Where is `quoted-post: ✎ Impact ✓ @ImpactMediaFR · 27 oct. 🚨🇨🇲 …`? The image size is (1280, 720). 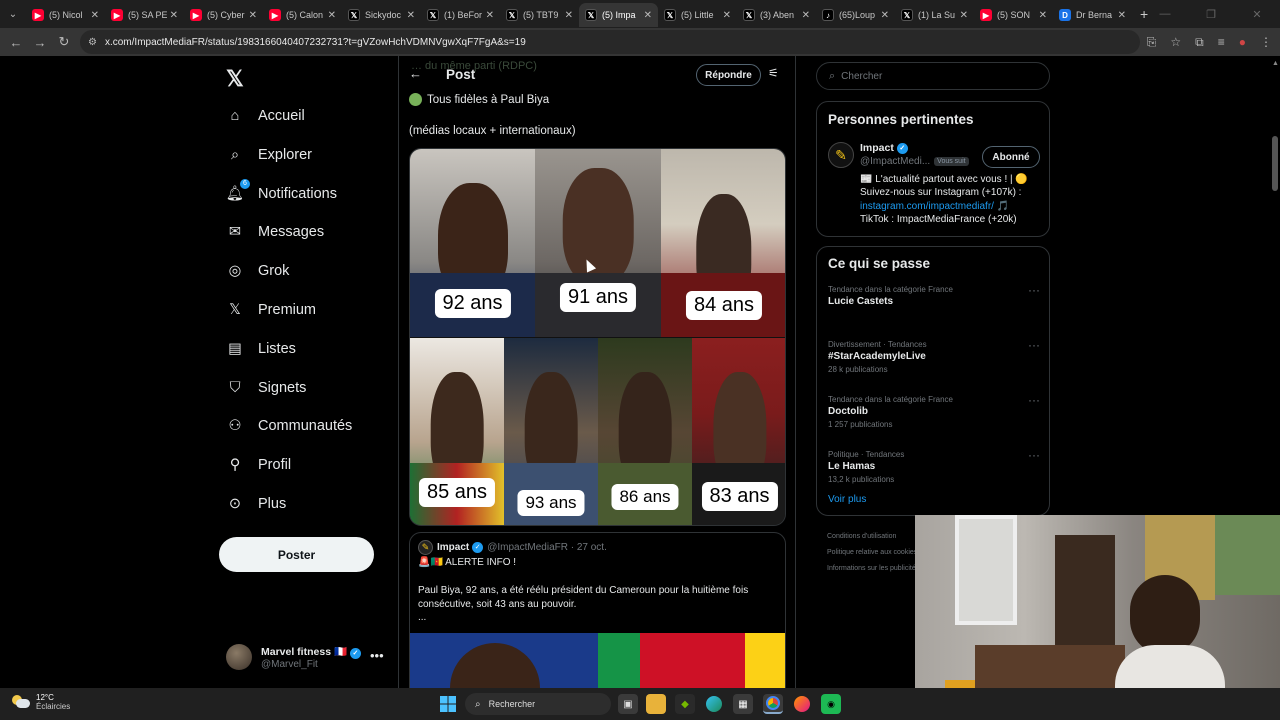
quoted-post: ✎ Impact ✓ @ImpactMediaFR · 27 oct. 🚨🇨🇲 … is located at coordinates (597, 610).